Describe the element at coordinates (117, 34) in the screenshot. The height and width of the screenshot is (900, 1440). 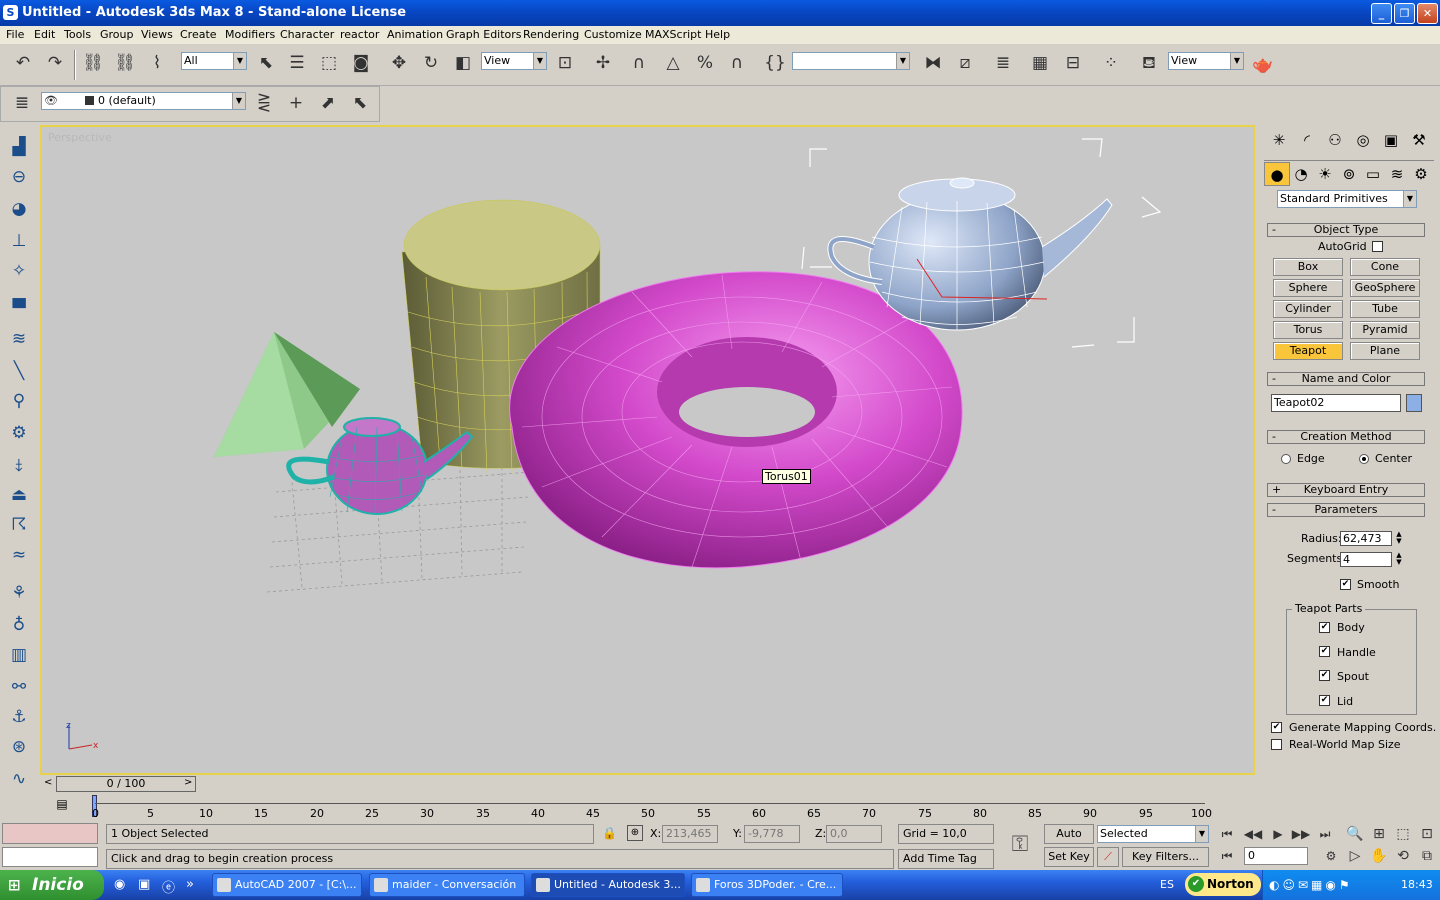
I see `menu-group: Group` at that location.